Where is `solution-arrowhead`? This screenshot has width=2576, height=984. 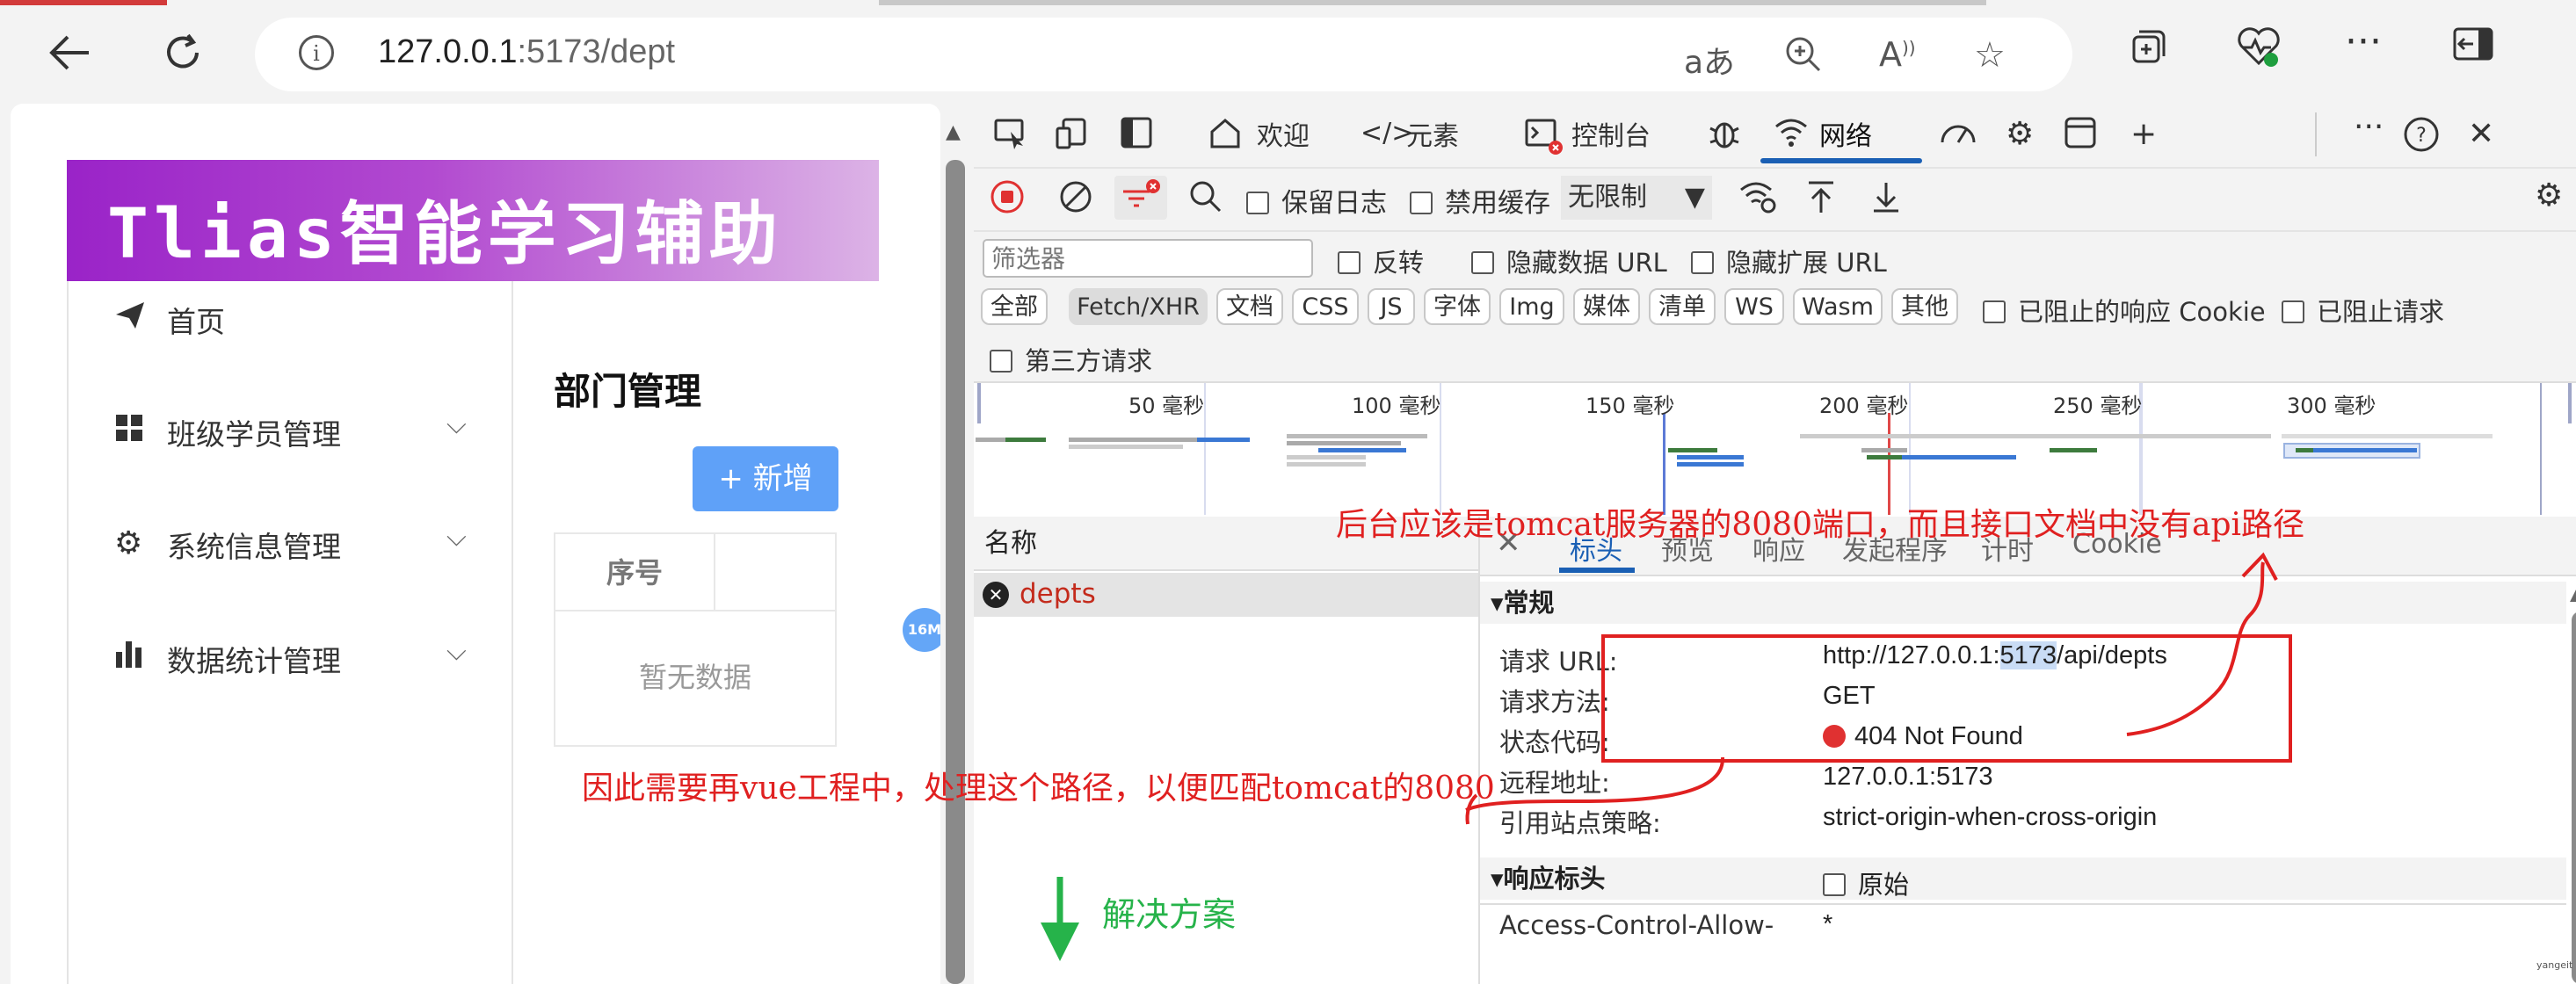 solution-arrowhead is located at coordinates (1060, 941).